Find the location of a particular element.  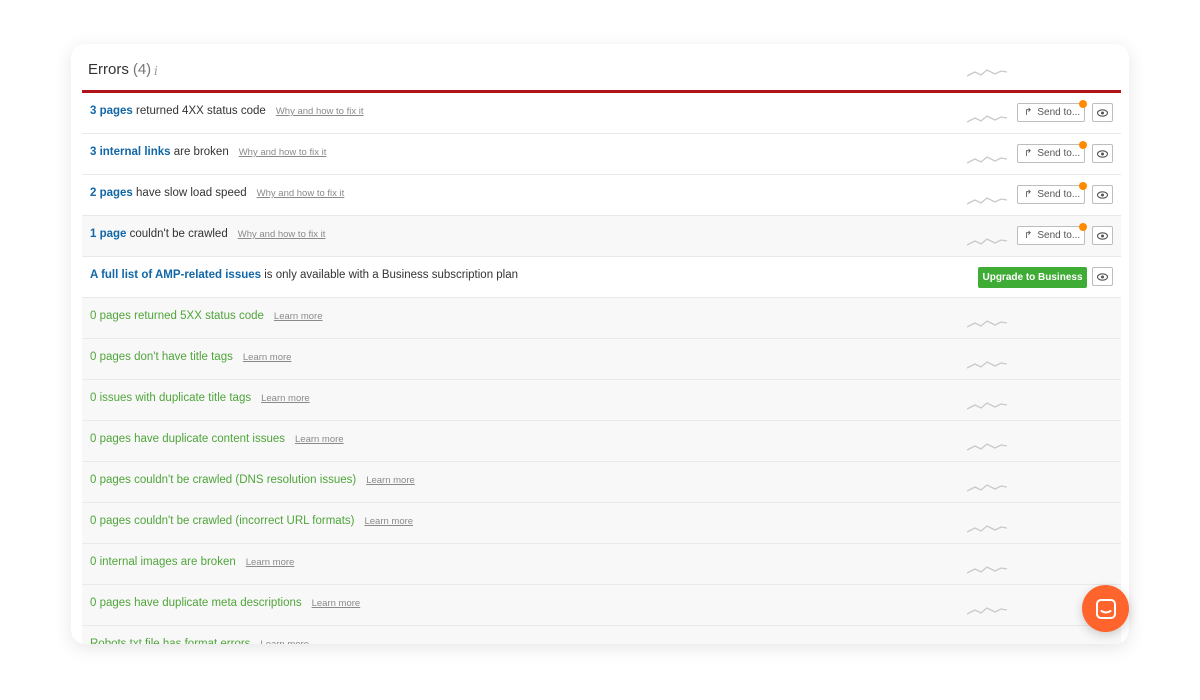

errors-count: (4) is located at coordinates (142, 69).